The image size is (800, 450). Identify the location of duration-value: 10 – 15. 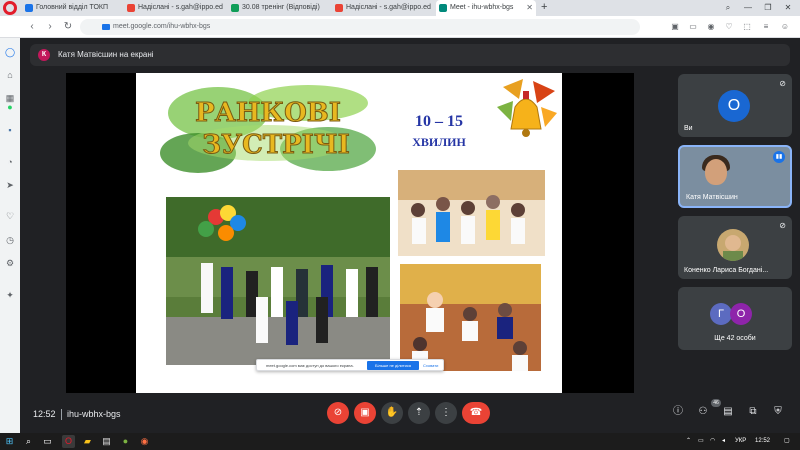
(439, 121).